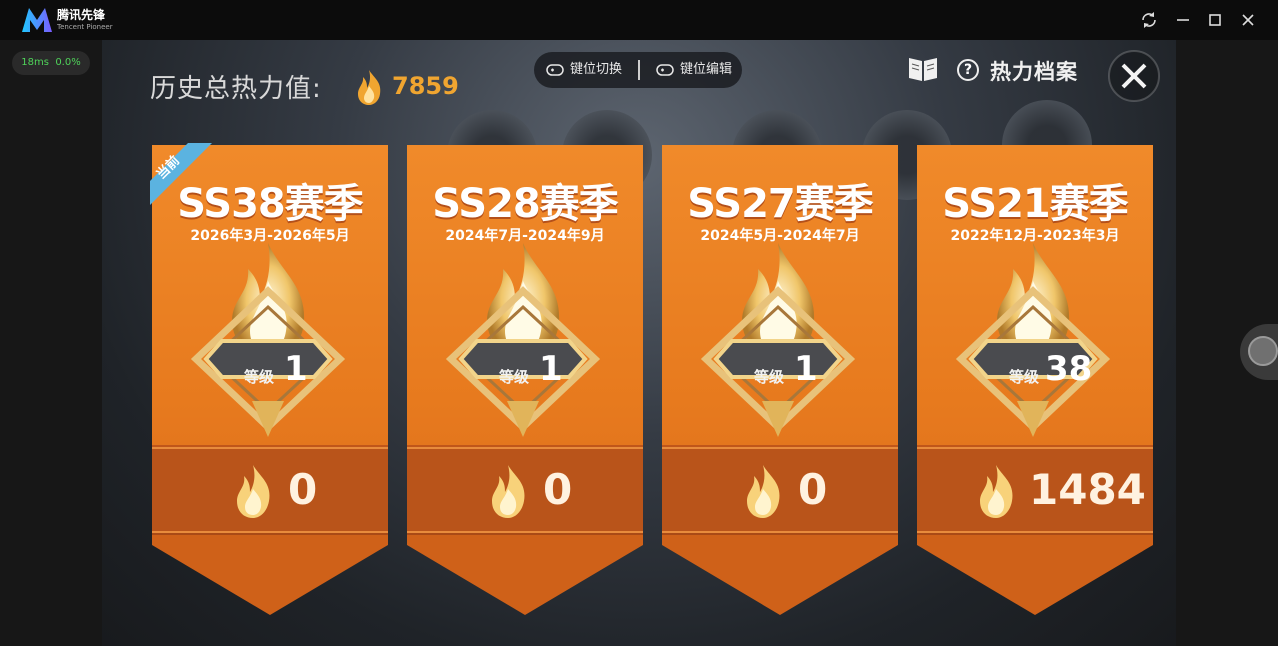  What do you see at coordinates (425, 86) in the screenshot?
I see `history-heat-value: 7859` at bounding box center [425, 86].